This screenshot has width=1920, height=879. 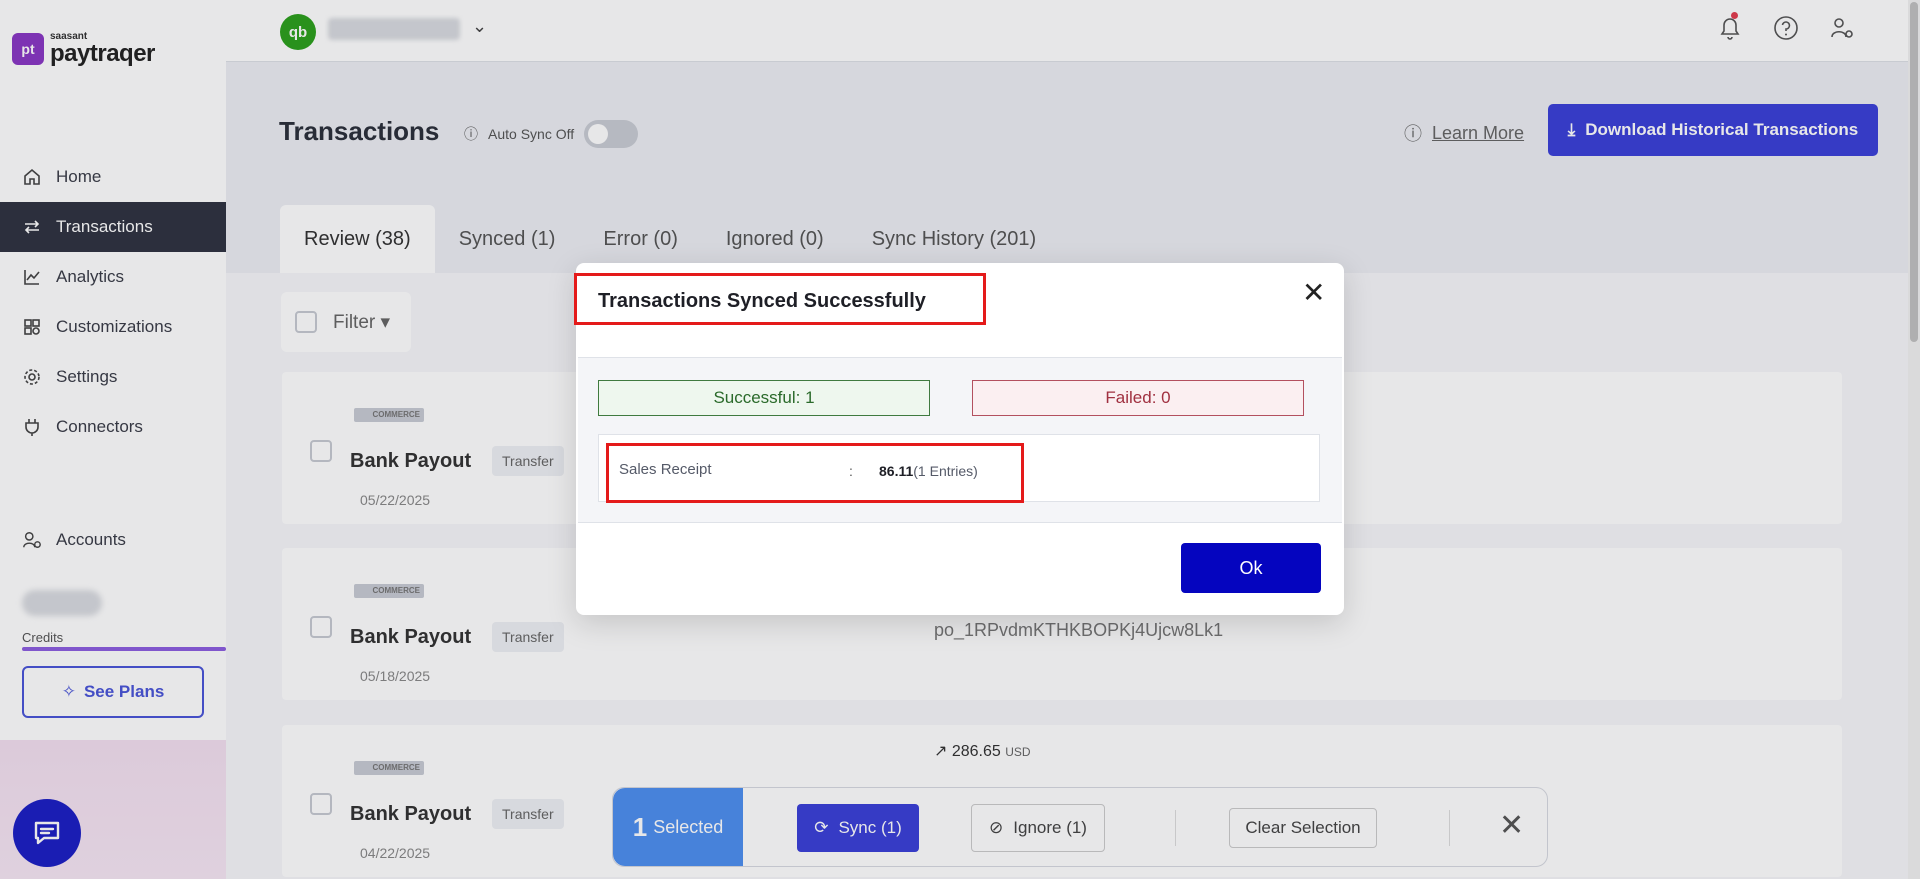 What do you see at coordinates (1313, 293) in the screenshot?
I see `close-icon: ✕` at bounding box center [1313, 293].